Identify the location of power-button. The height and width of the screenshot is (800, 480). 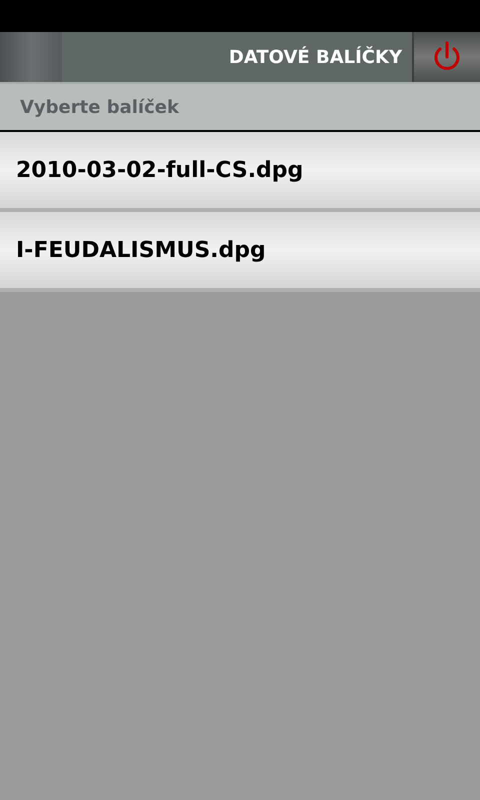
(447, 57).